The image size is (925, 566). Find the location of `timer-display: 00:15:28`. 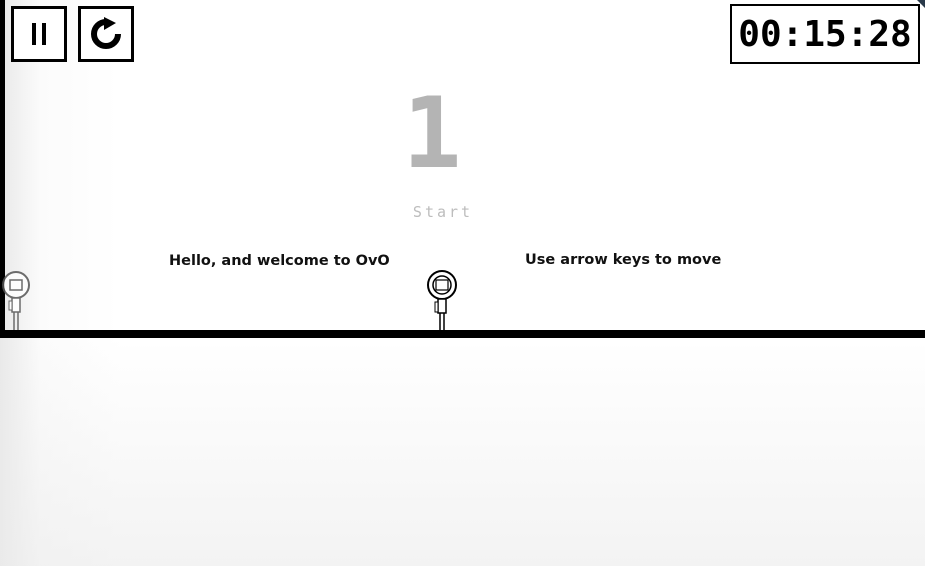

timer-display: 00:15:28 is located at coordinates (825, 34).